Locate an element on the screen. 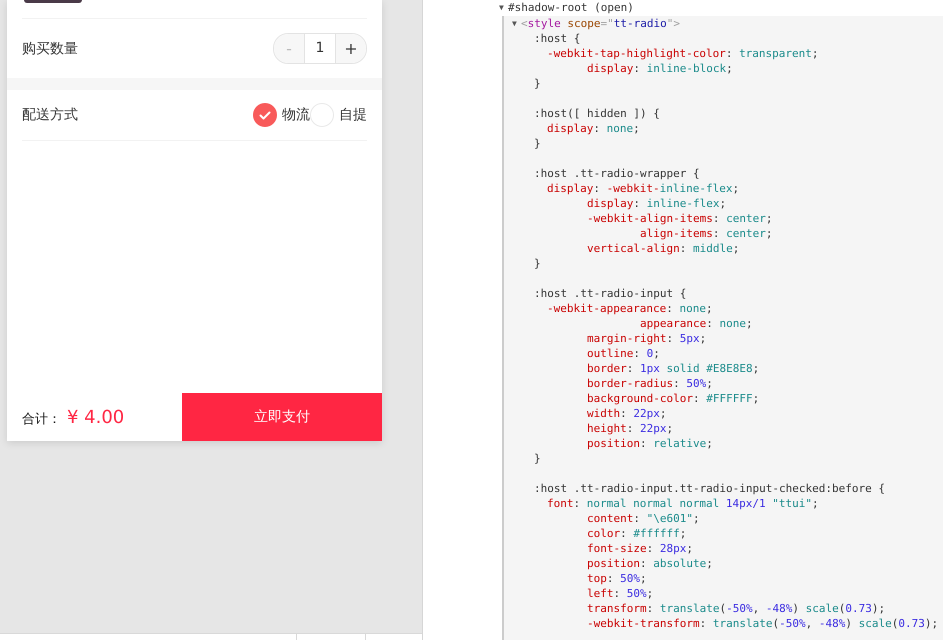 Image resolution: width=943 pixels, height=640 pixels. code-line: :host .tt-radio-wrapper { is located at coordinates (617, 173).